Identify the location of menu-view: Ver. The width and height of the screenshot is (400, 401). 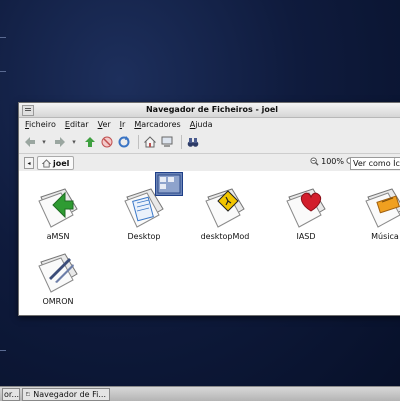
(104, 124).